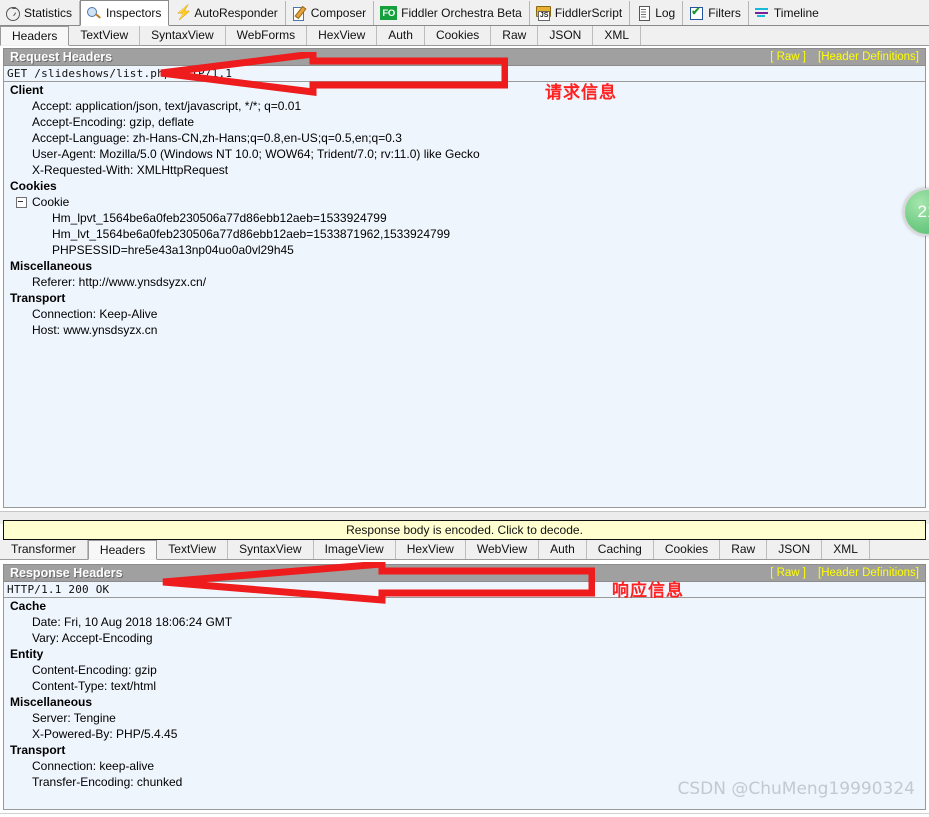 The height and width of the screenshot is (817, 929). I want to click on timeline-bars-icon, so click(762, 13).